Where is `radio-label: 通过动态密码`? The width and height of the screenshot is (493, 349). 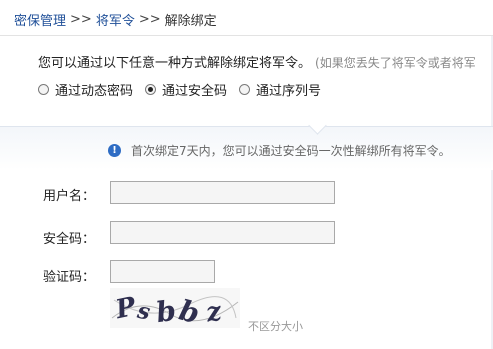
radio-label: 通过动态密码 is located at coordinates (94, 91).